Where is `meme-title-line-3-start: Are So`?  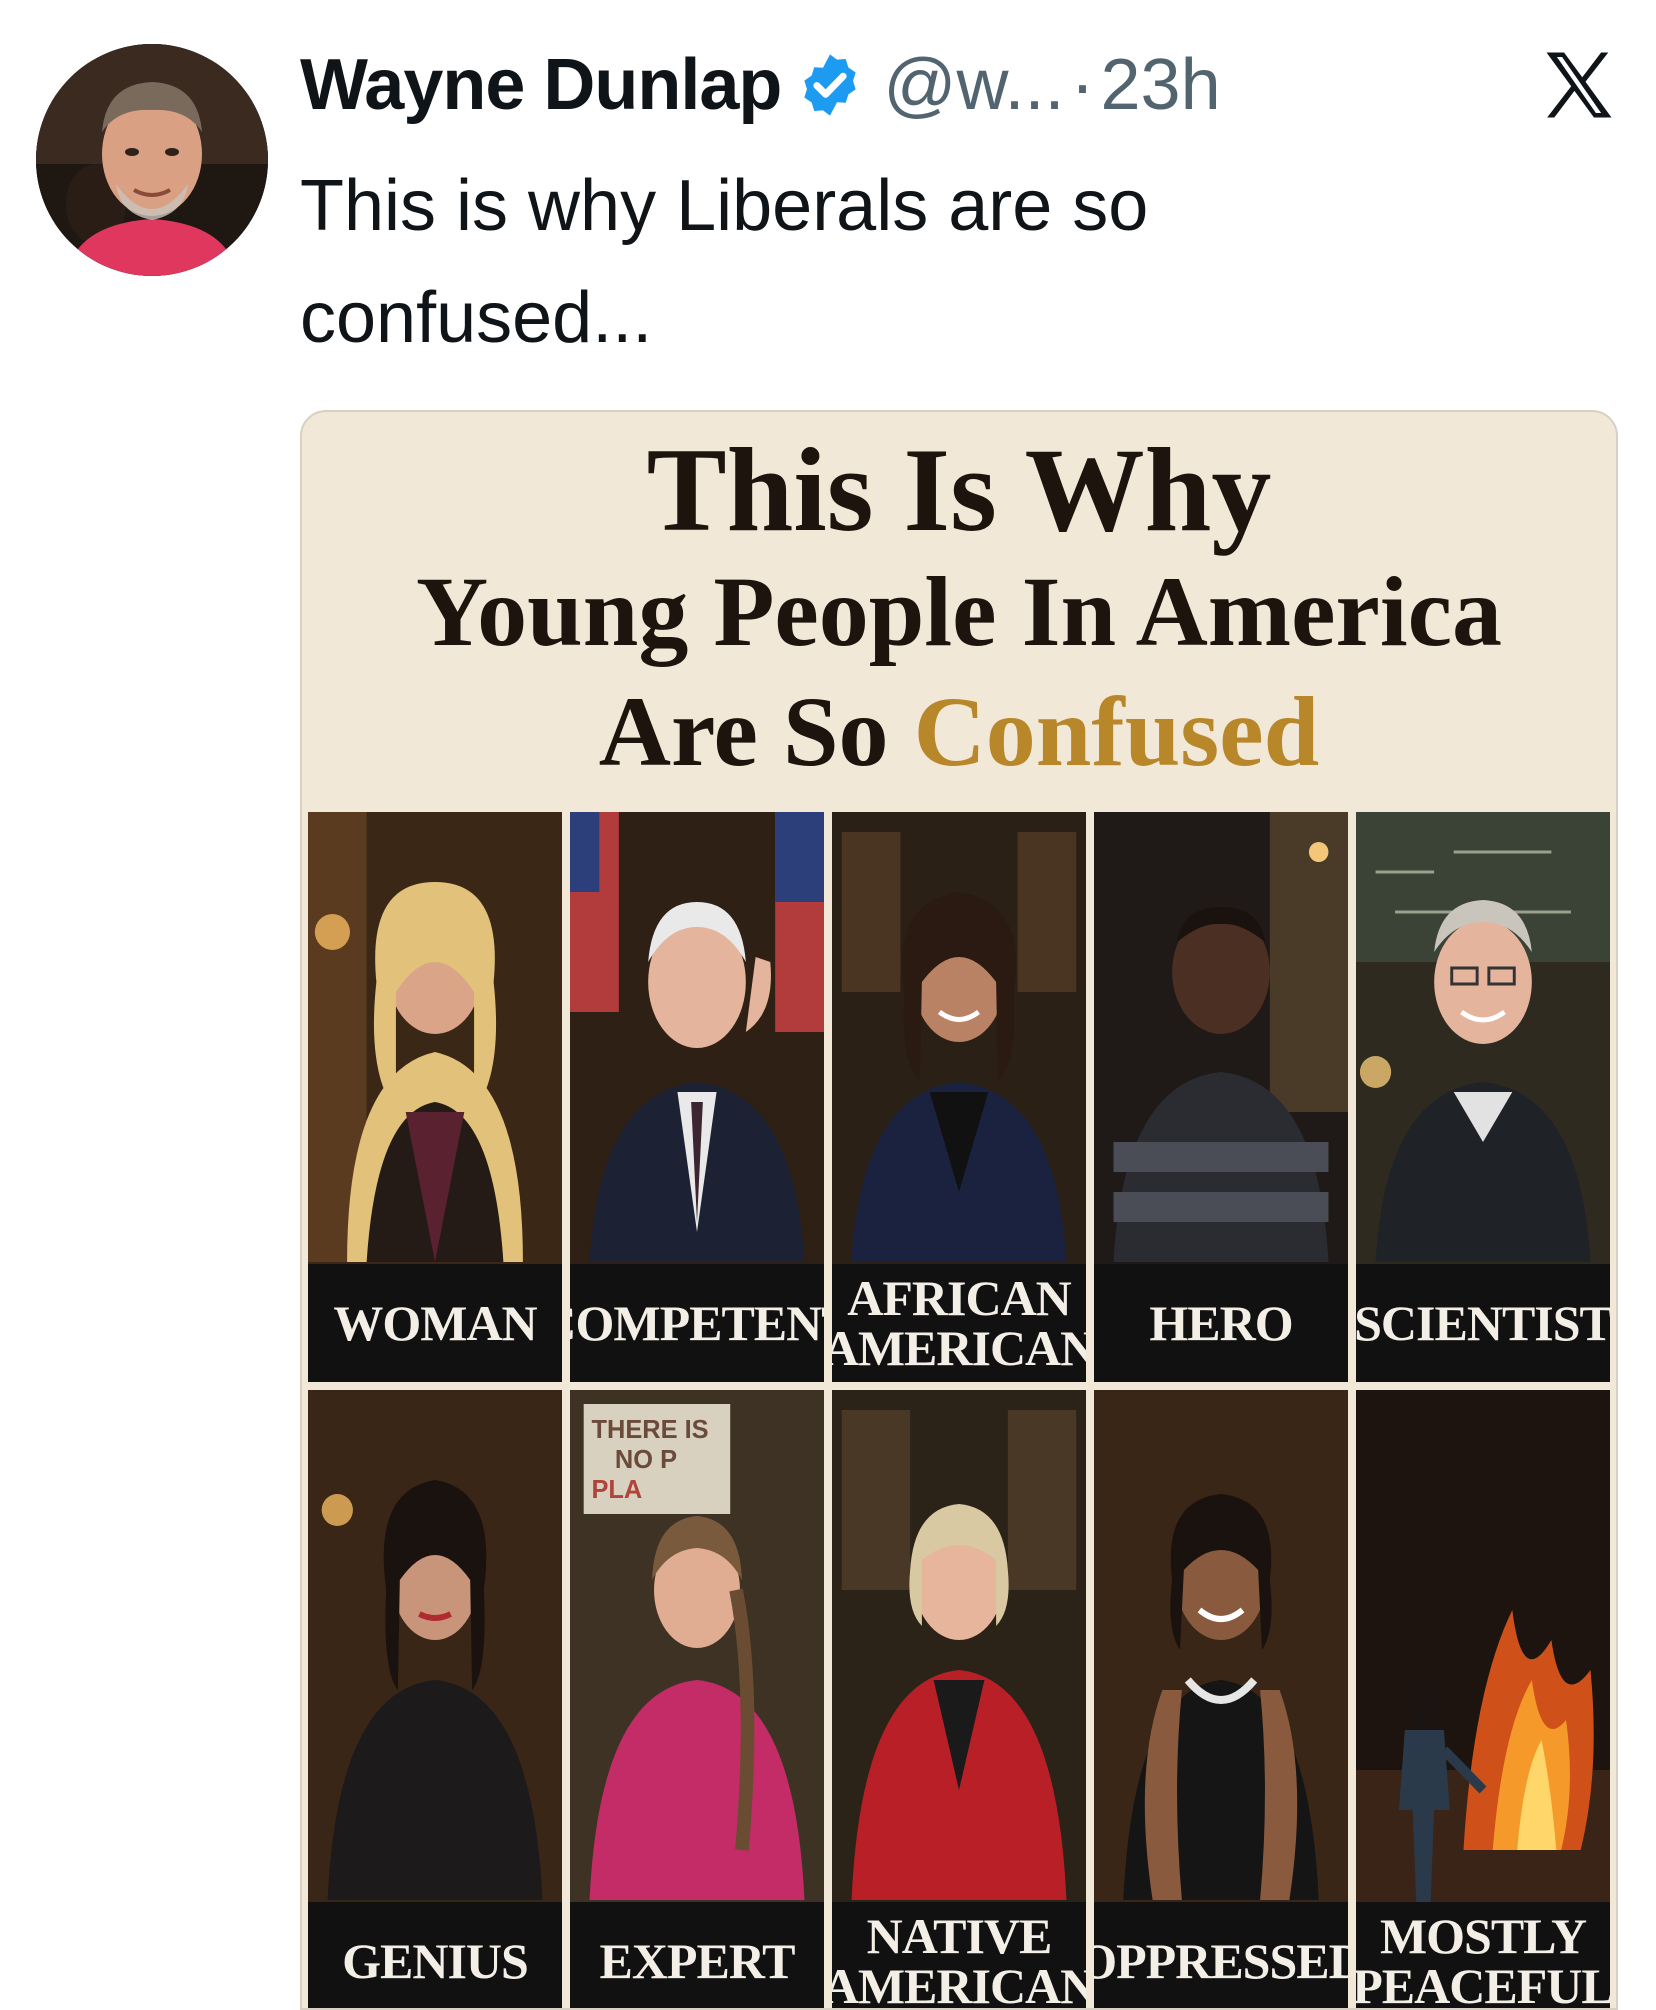 meme-title-line-3-start: Are So is located at coordinates (756, 731).